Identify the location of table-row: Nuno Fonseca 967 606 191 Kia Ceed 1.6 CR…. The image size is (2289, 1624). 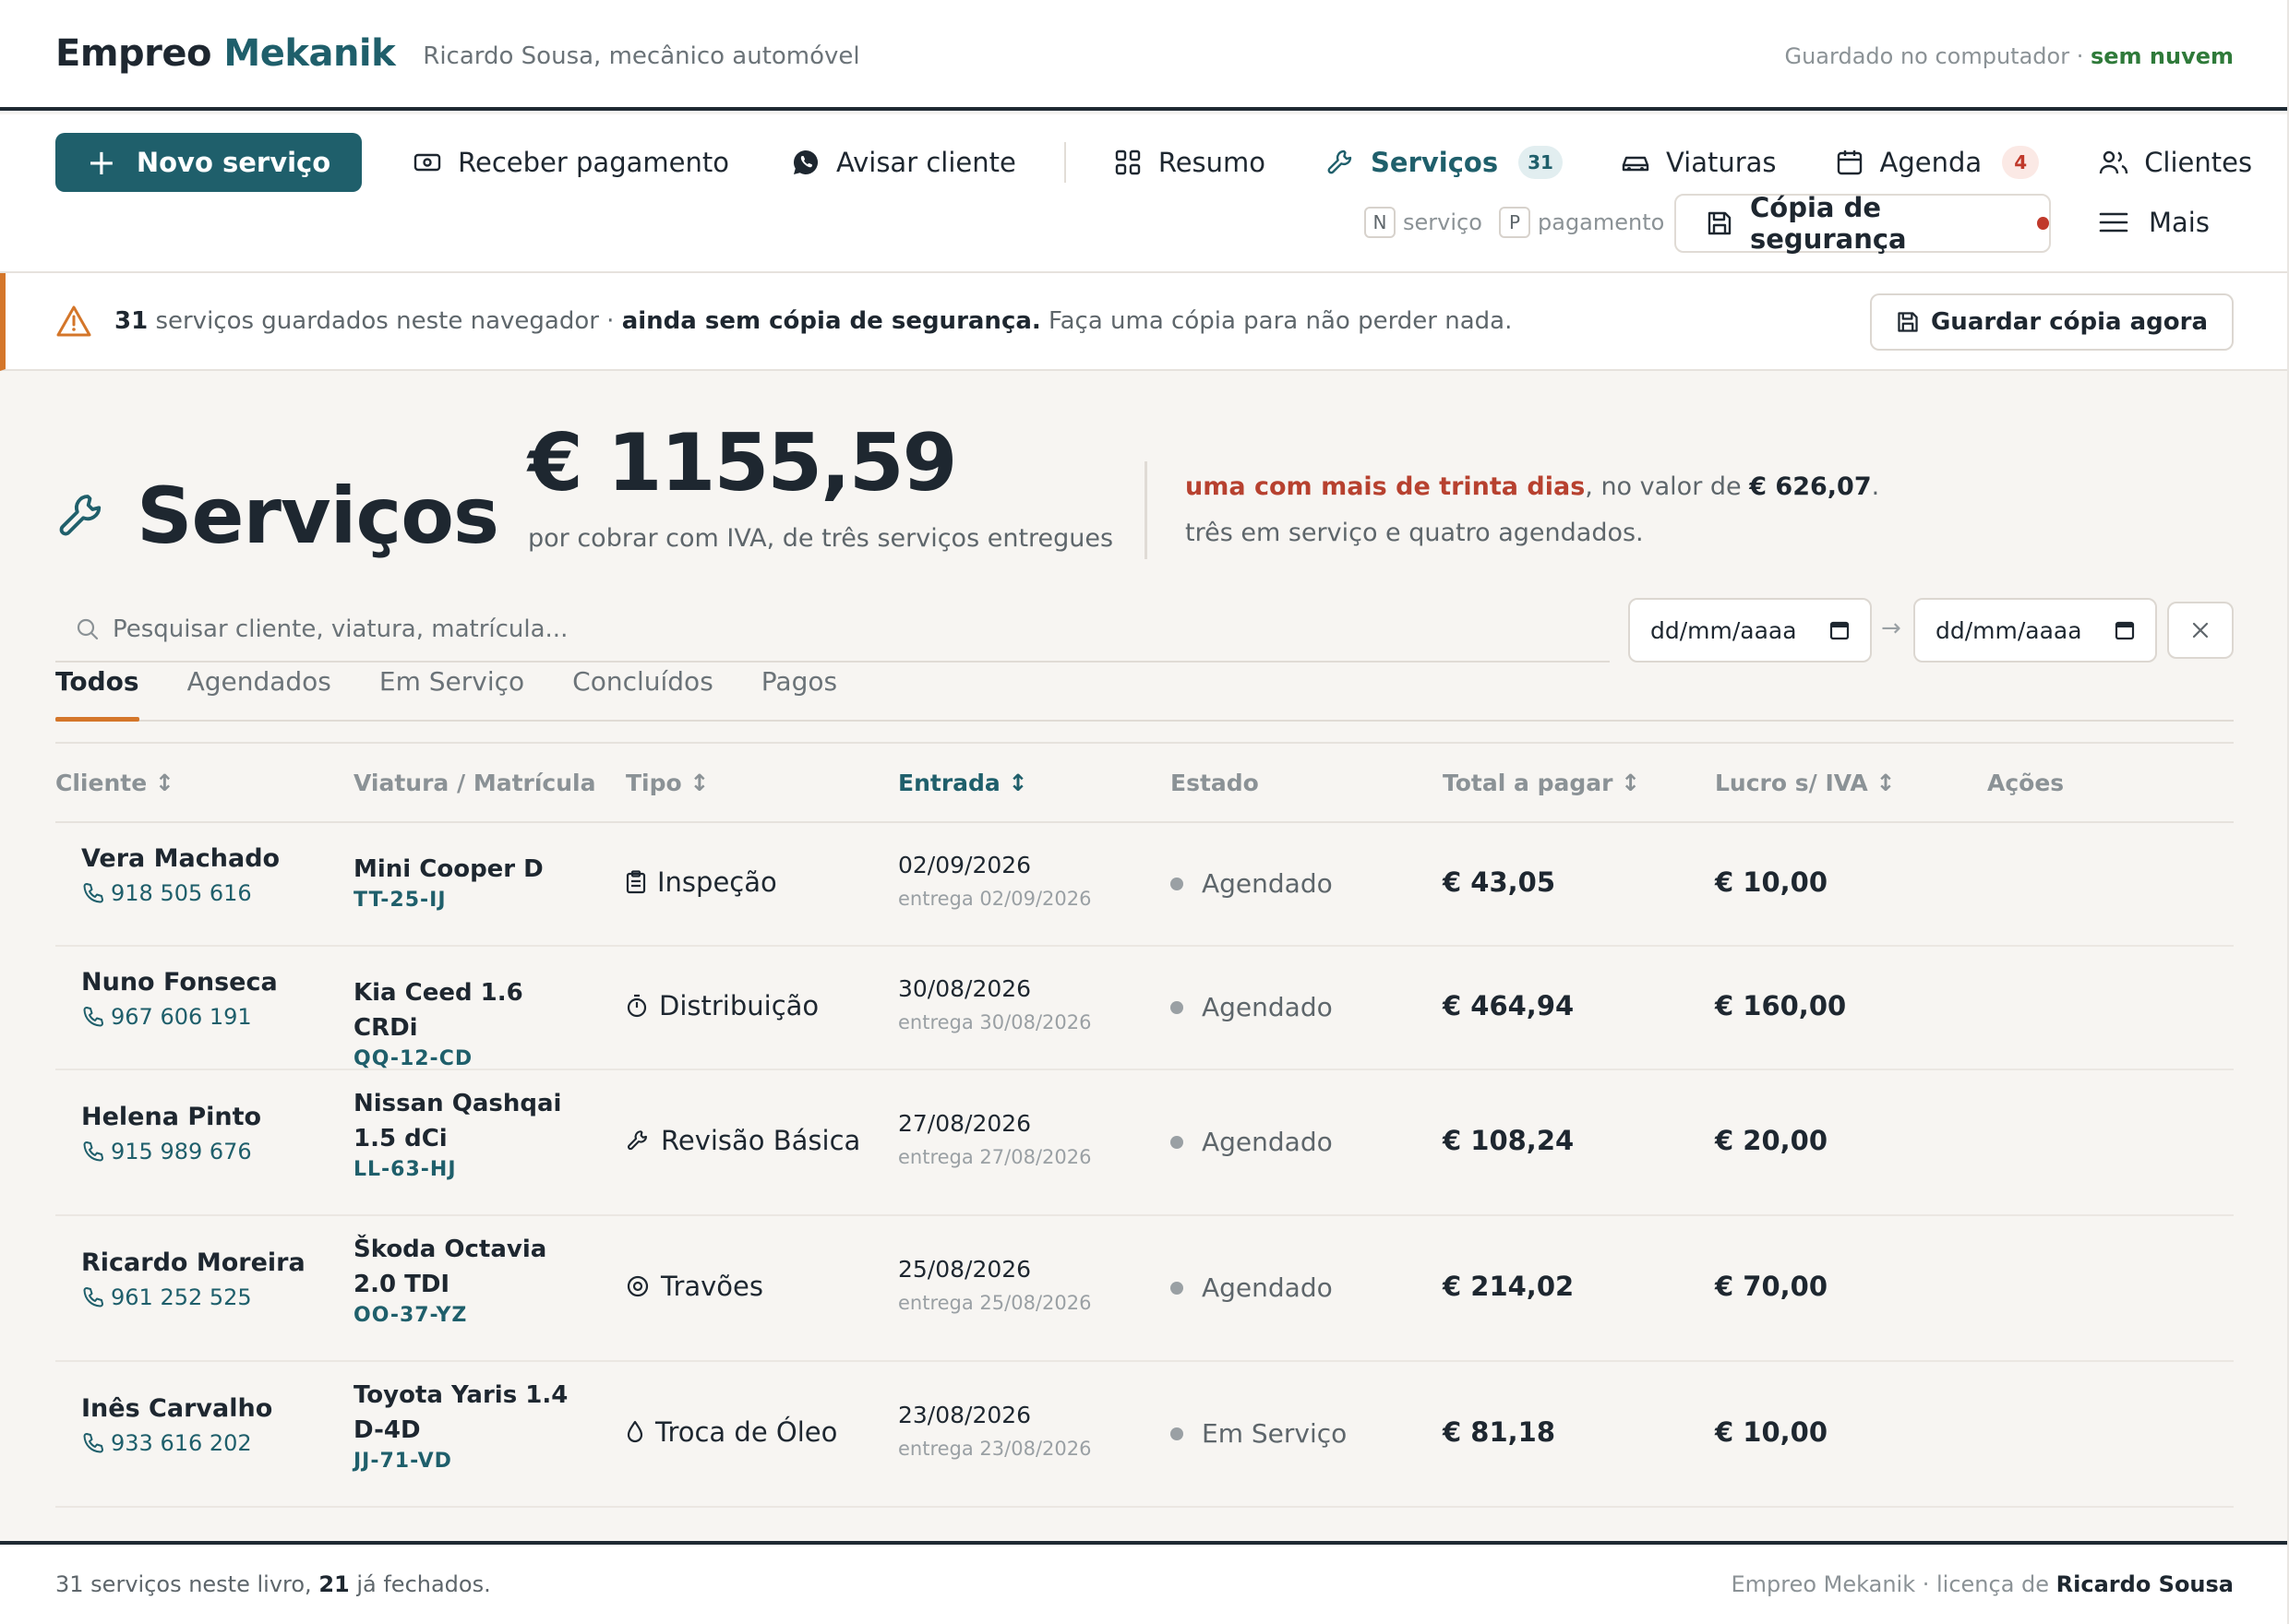
(1144, 1009).